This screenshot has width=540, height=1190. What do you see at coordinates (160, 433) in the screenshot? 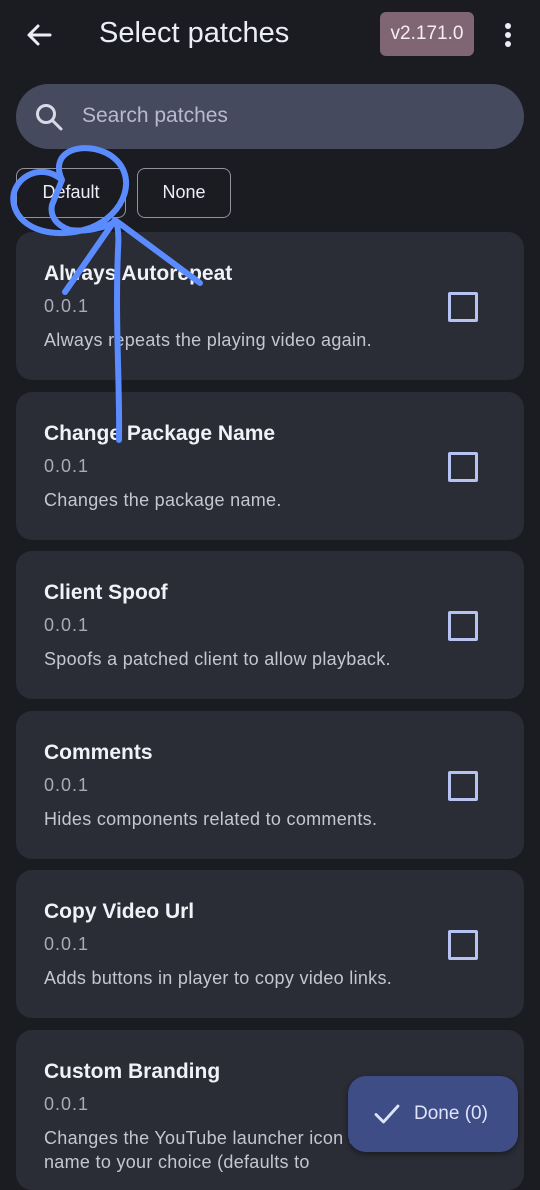
I see `patch-name: Change Package Name` at bounding box center [160, 433].